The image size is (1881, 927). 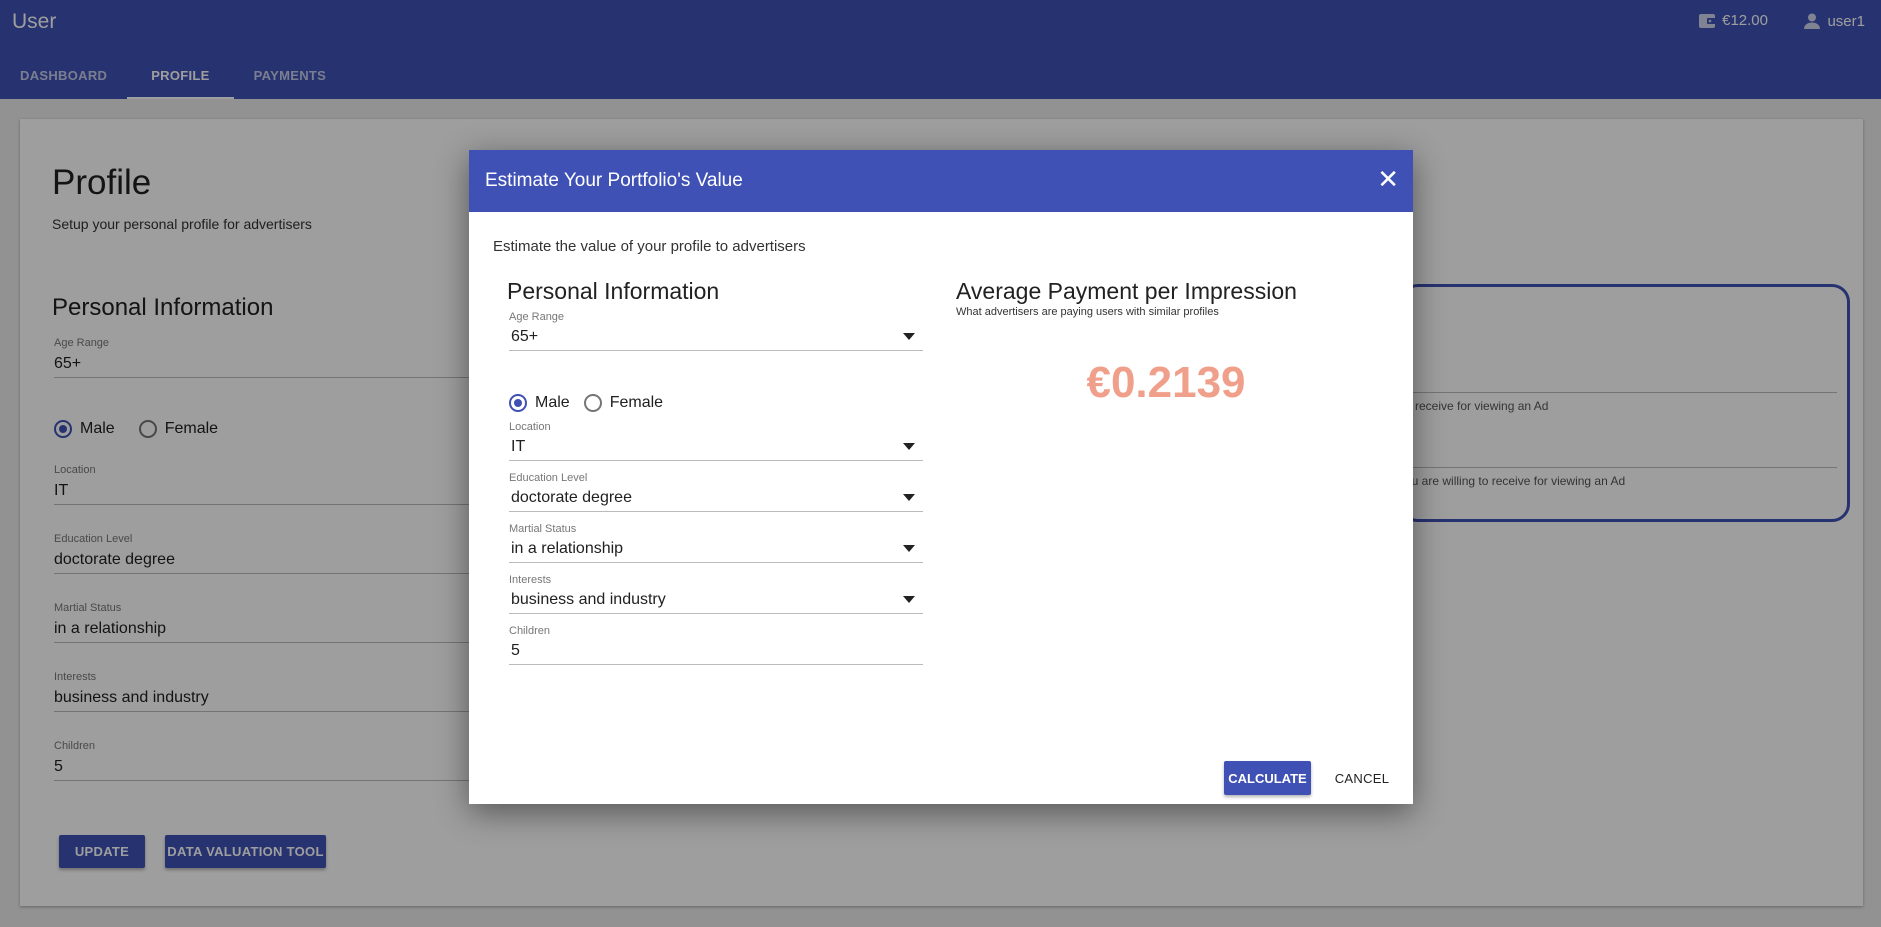 I want to click on dialog-education-value: doctorate degree, so click(x=571, y=497).